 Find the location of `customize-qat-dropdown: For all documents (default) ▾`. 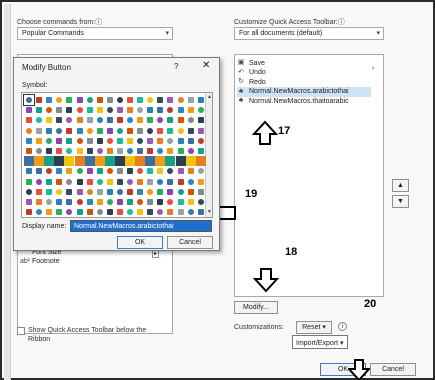

customize-qat-dropdown: For all documents (default) ▾ is located at coordinates (309, 33).